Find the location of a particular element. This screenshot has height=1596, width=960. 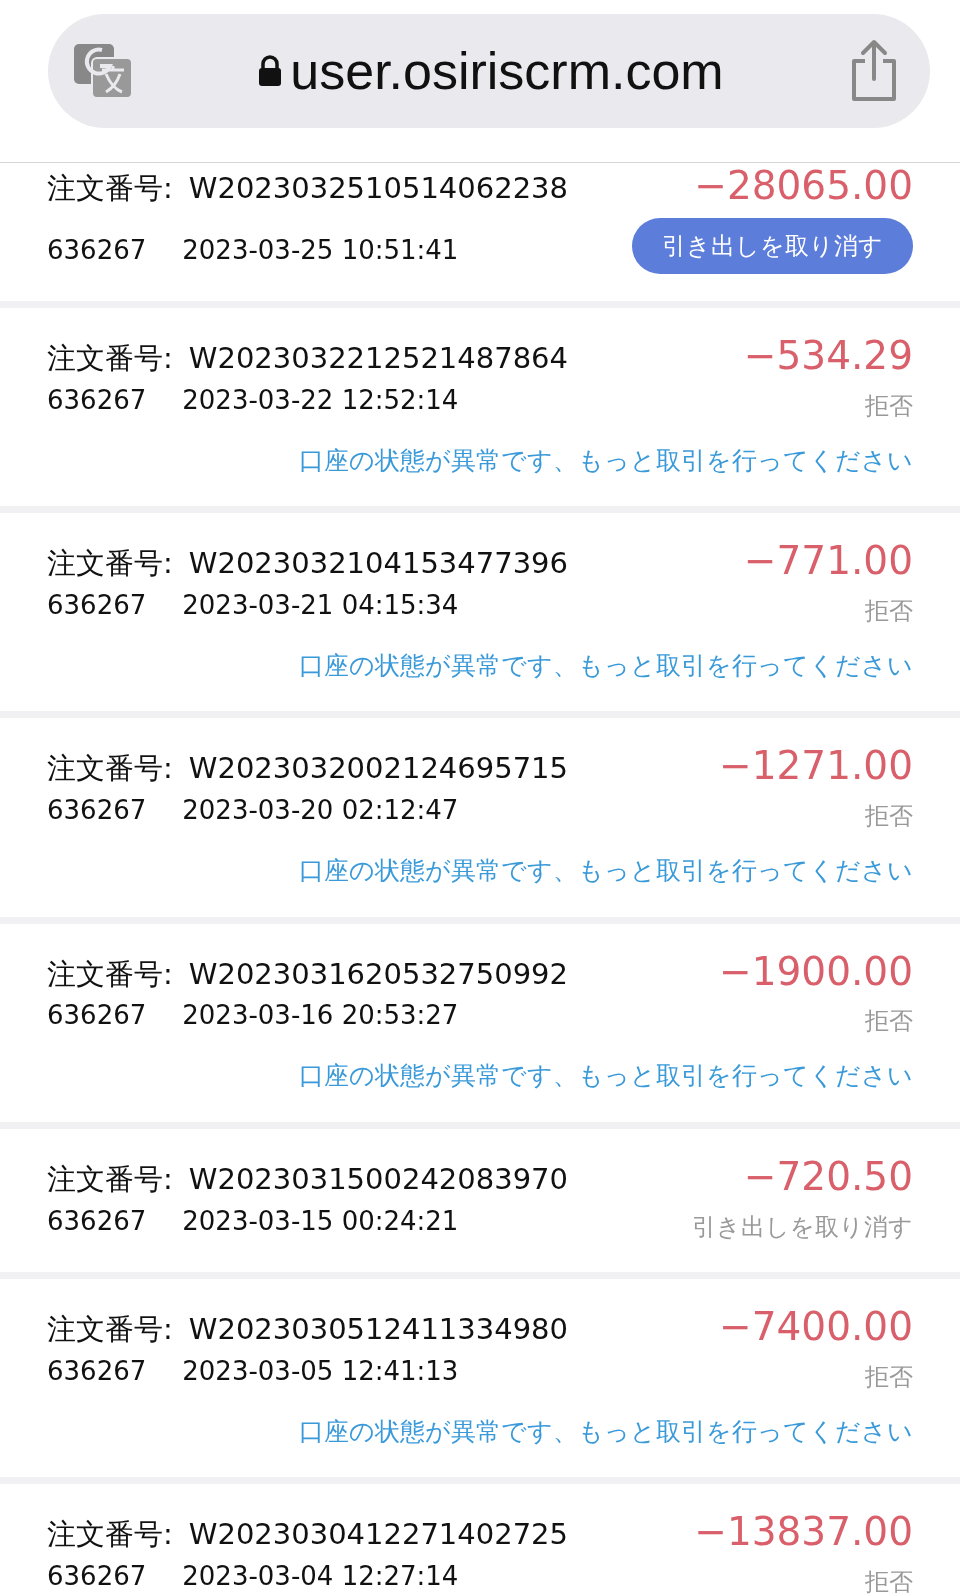

order-number: W2023031500242083970 is located at coordinates (378, 1179).